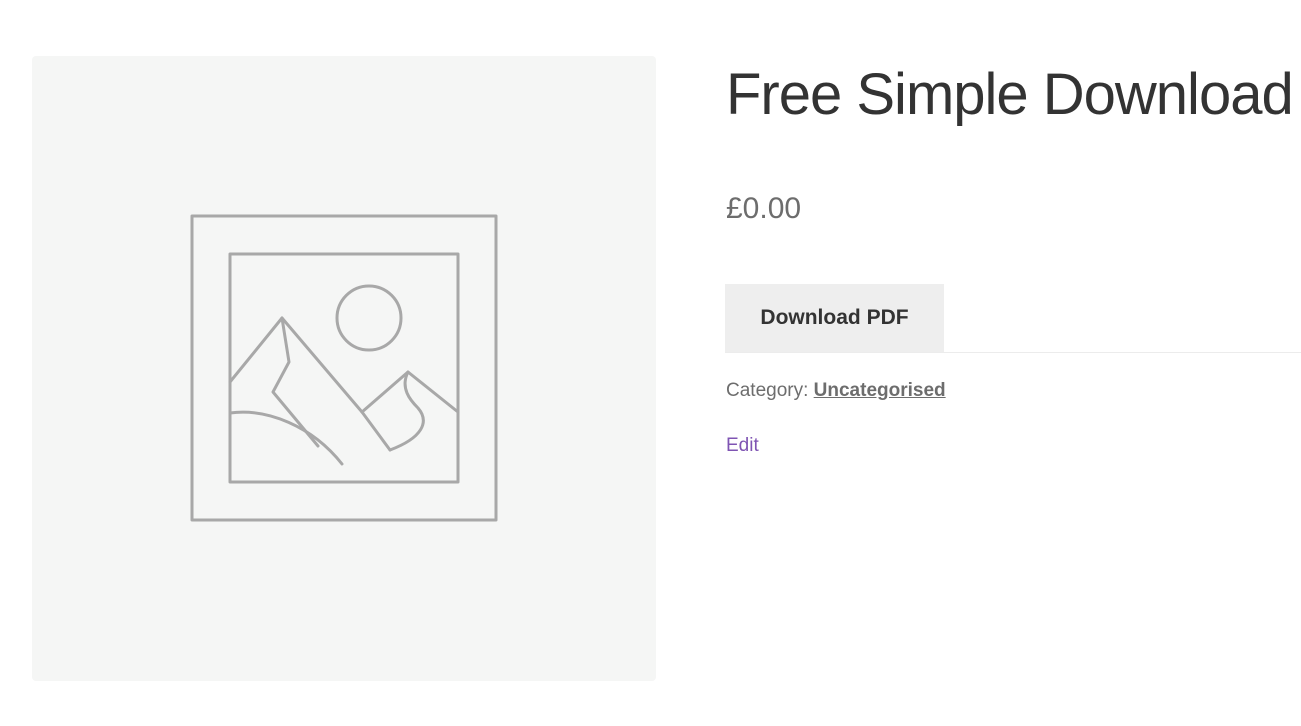 The width and height of the screenshot is (1301, 726). Describe the element at coordinates (767, 390) in the screenshot. I see `category-label: Category:` at that location.